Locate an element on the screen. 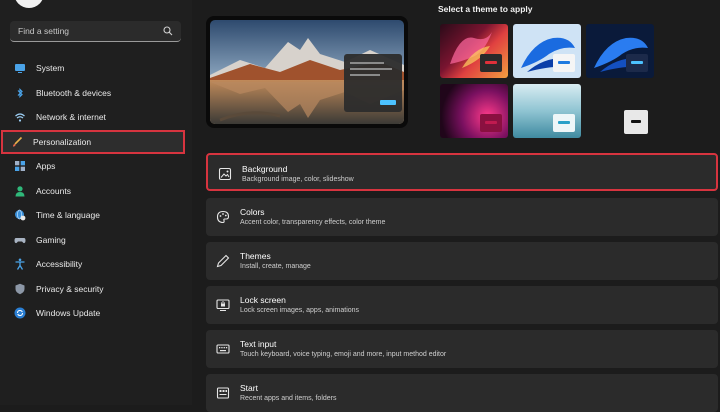 The width and height of the screenshot is (720, 412). sidebar-item-label: Bluetooth & devices is located at coordinates (74, 92).